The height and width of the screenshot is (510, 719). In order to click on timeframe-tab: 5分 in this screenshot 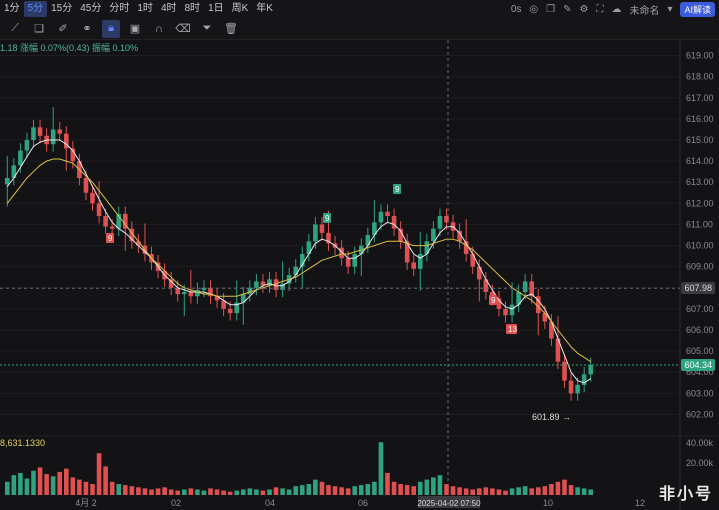, I will do `click(35, 9)`.